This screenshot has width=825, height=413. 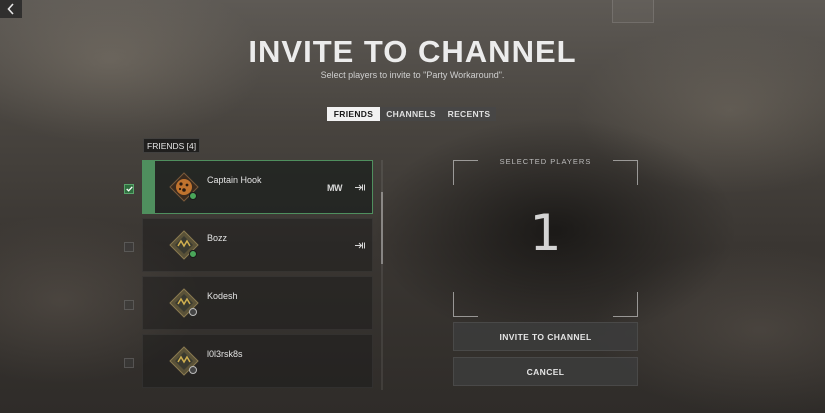 I want to click on friend-name: Bozz, so click(x=217, y=238).